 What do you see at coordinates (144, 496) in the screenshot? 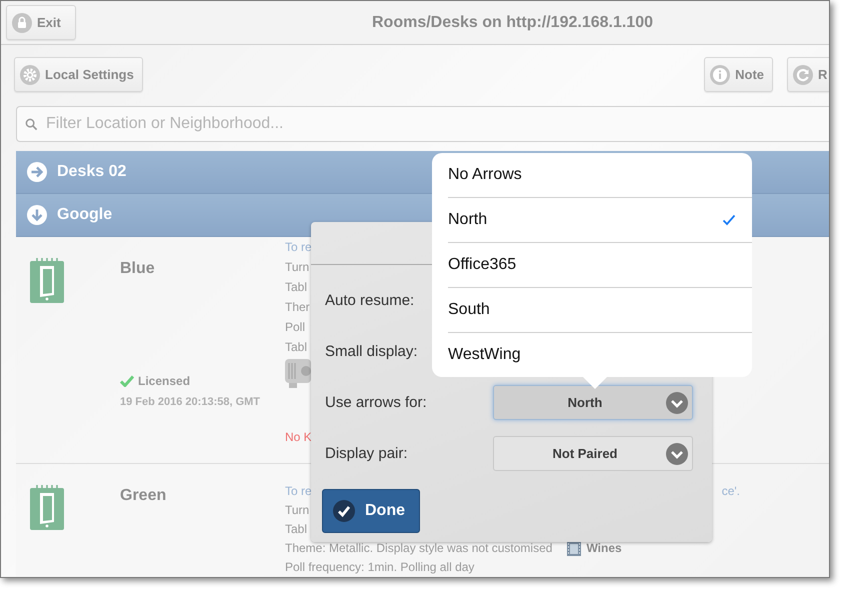
I see `desk-name: Green` at bounding box center [144, 496].